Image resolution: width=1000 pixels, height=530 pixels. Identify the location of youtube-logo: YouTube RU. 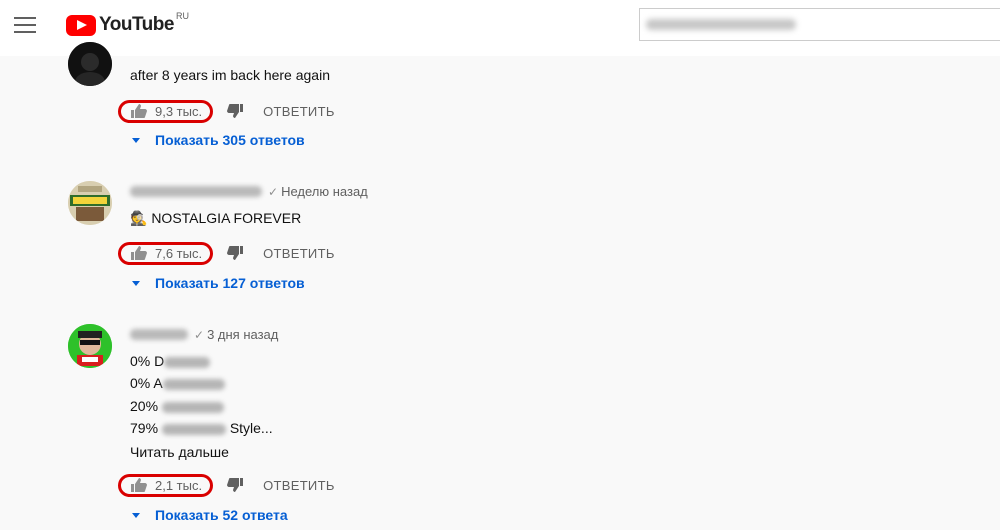
(127, 23).